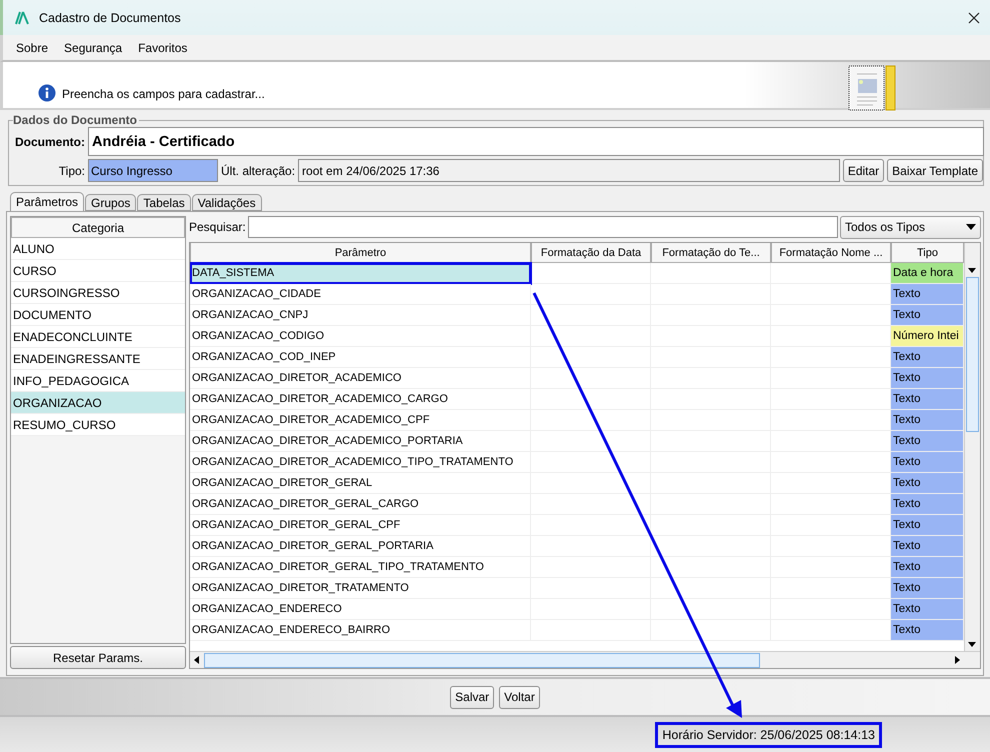 The image size is (990, 752). Describe the element at coordinates (360, 588) in the screenshot. I see `parameter-cell: ORGANIZACAO_DIRETOR_TRATAMENTO` at that location.